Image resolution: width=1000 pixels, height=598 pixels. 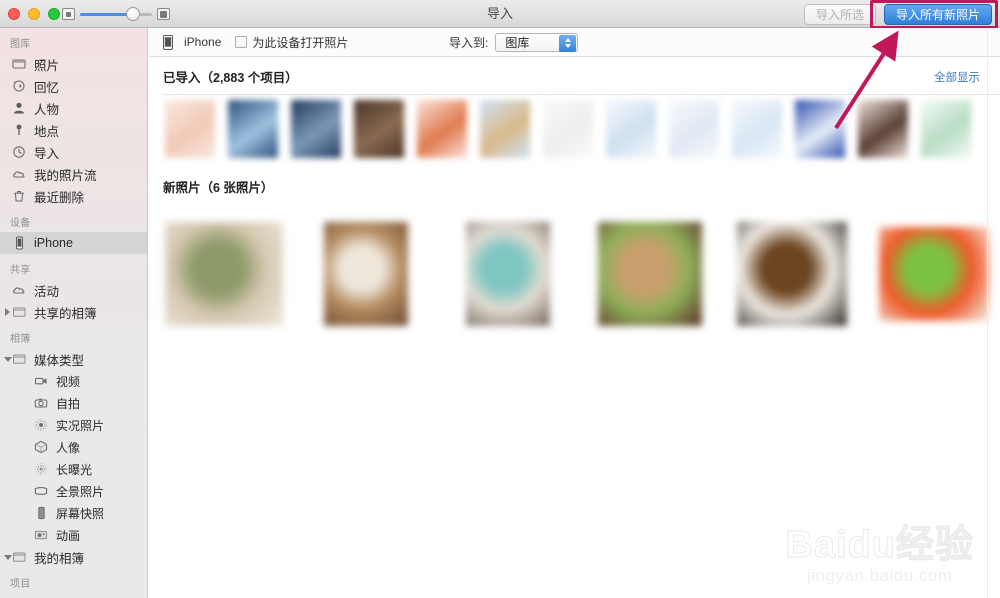 What do you see at coordinates (937, 14) in the screenshot?
I see `import-all-new-button: 导入所有新照片` at bounding box center [937, 14].